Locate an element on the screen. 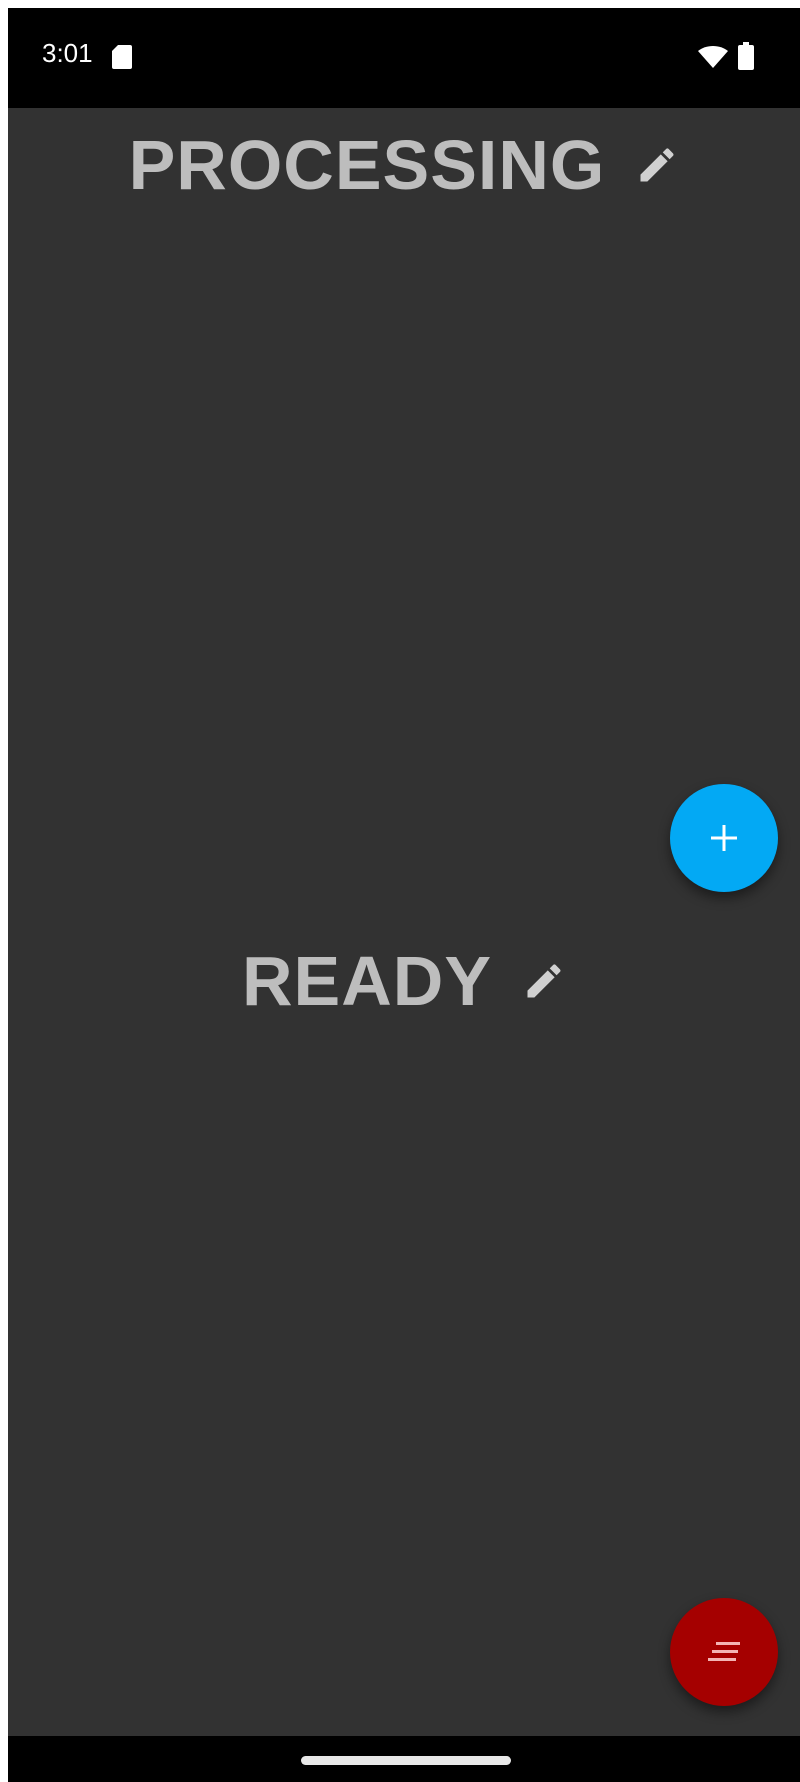 This screenshot has width=800, height=1782. home-handle is located at coordinates (406, 1760).